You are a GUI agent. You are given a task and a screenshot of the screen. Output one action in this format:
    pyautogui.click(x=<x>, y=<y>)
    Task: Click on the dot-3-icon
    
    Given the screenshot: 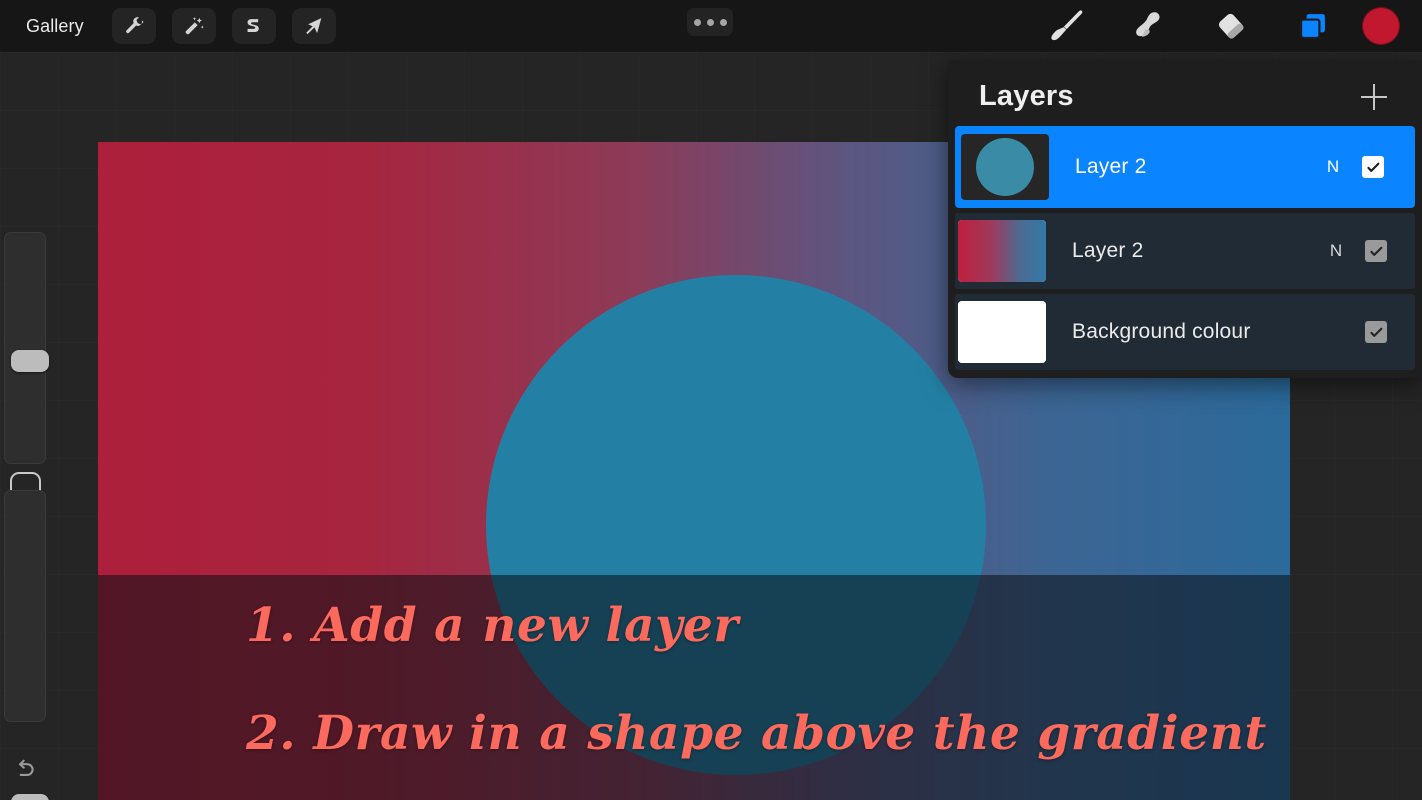 What is the action you would take?
    pyautogui.click(x=723, y=22)
    